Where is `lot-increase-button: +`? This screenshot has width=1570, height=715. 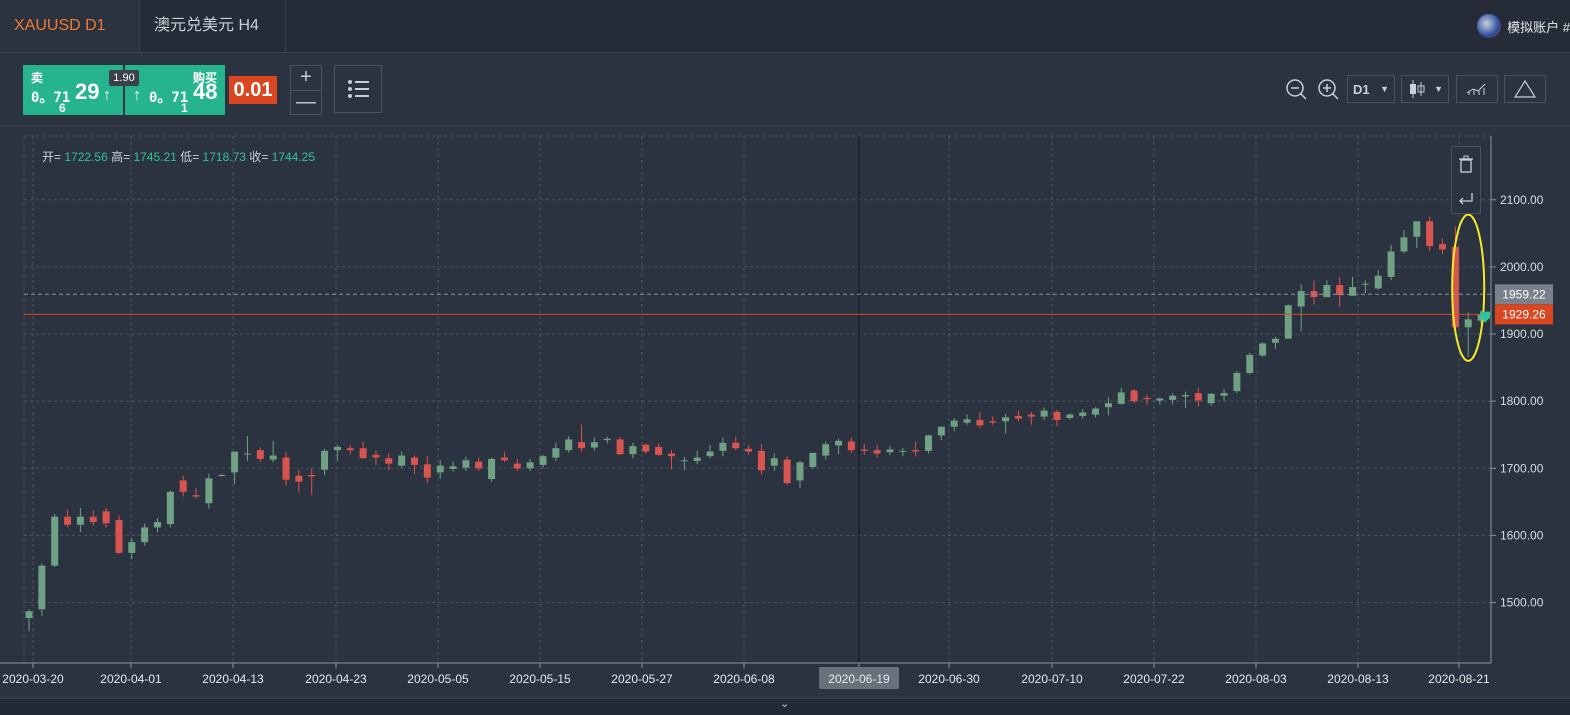 lot-increase-button: + is located at coordinates (306, 78).